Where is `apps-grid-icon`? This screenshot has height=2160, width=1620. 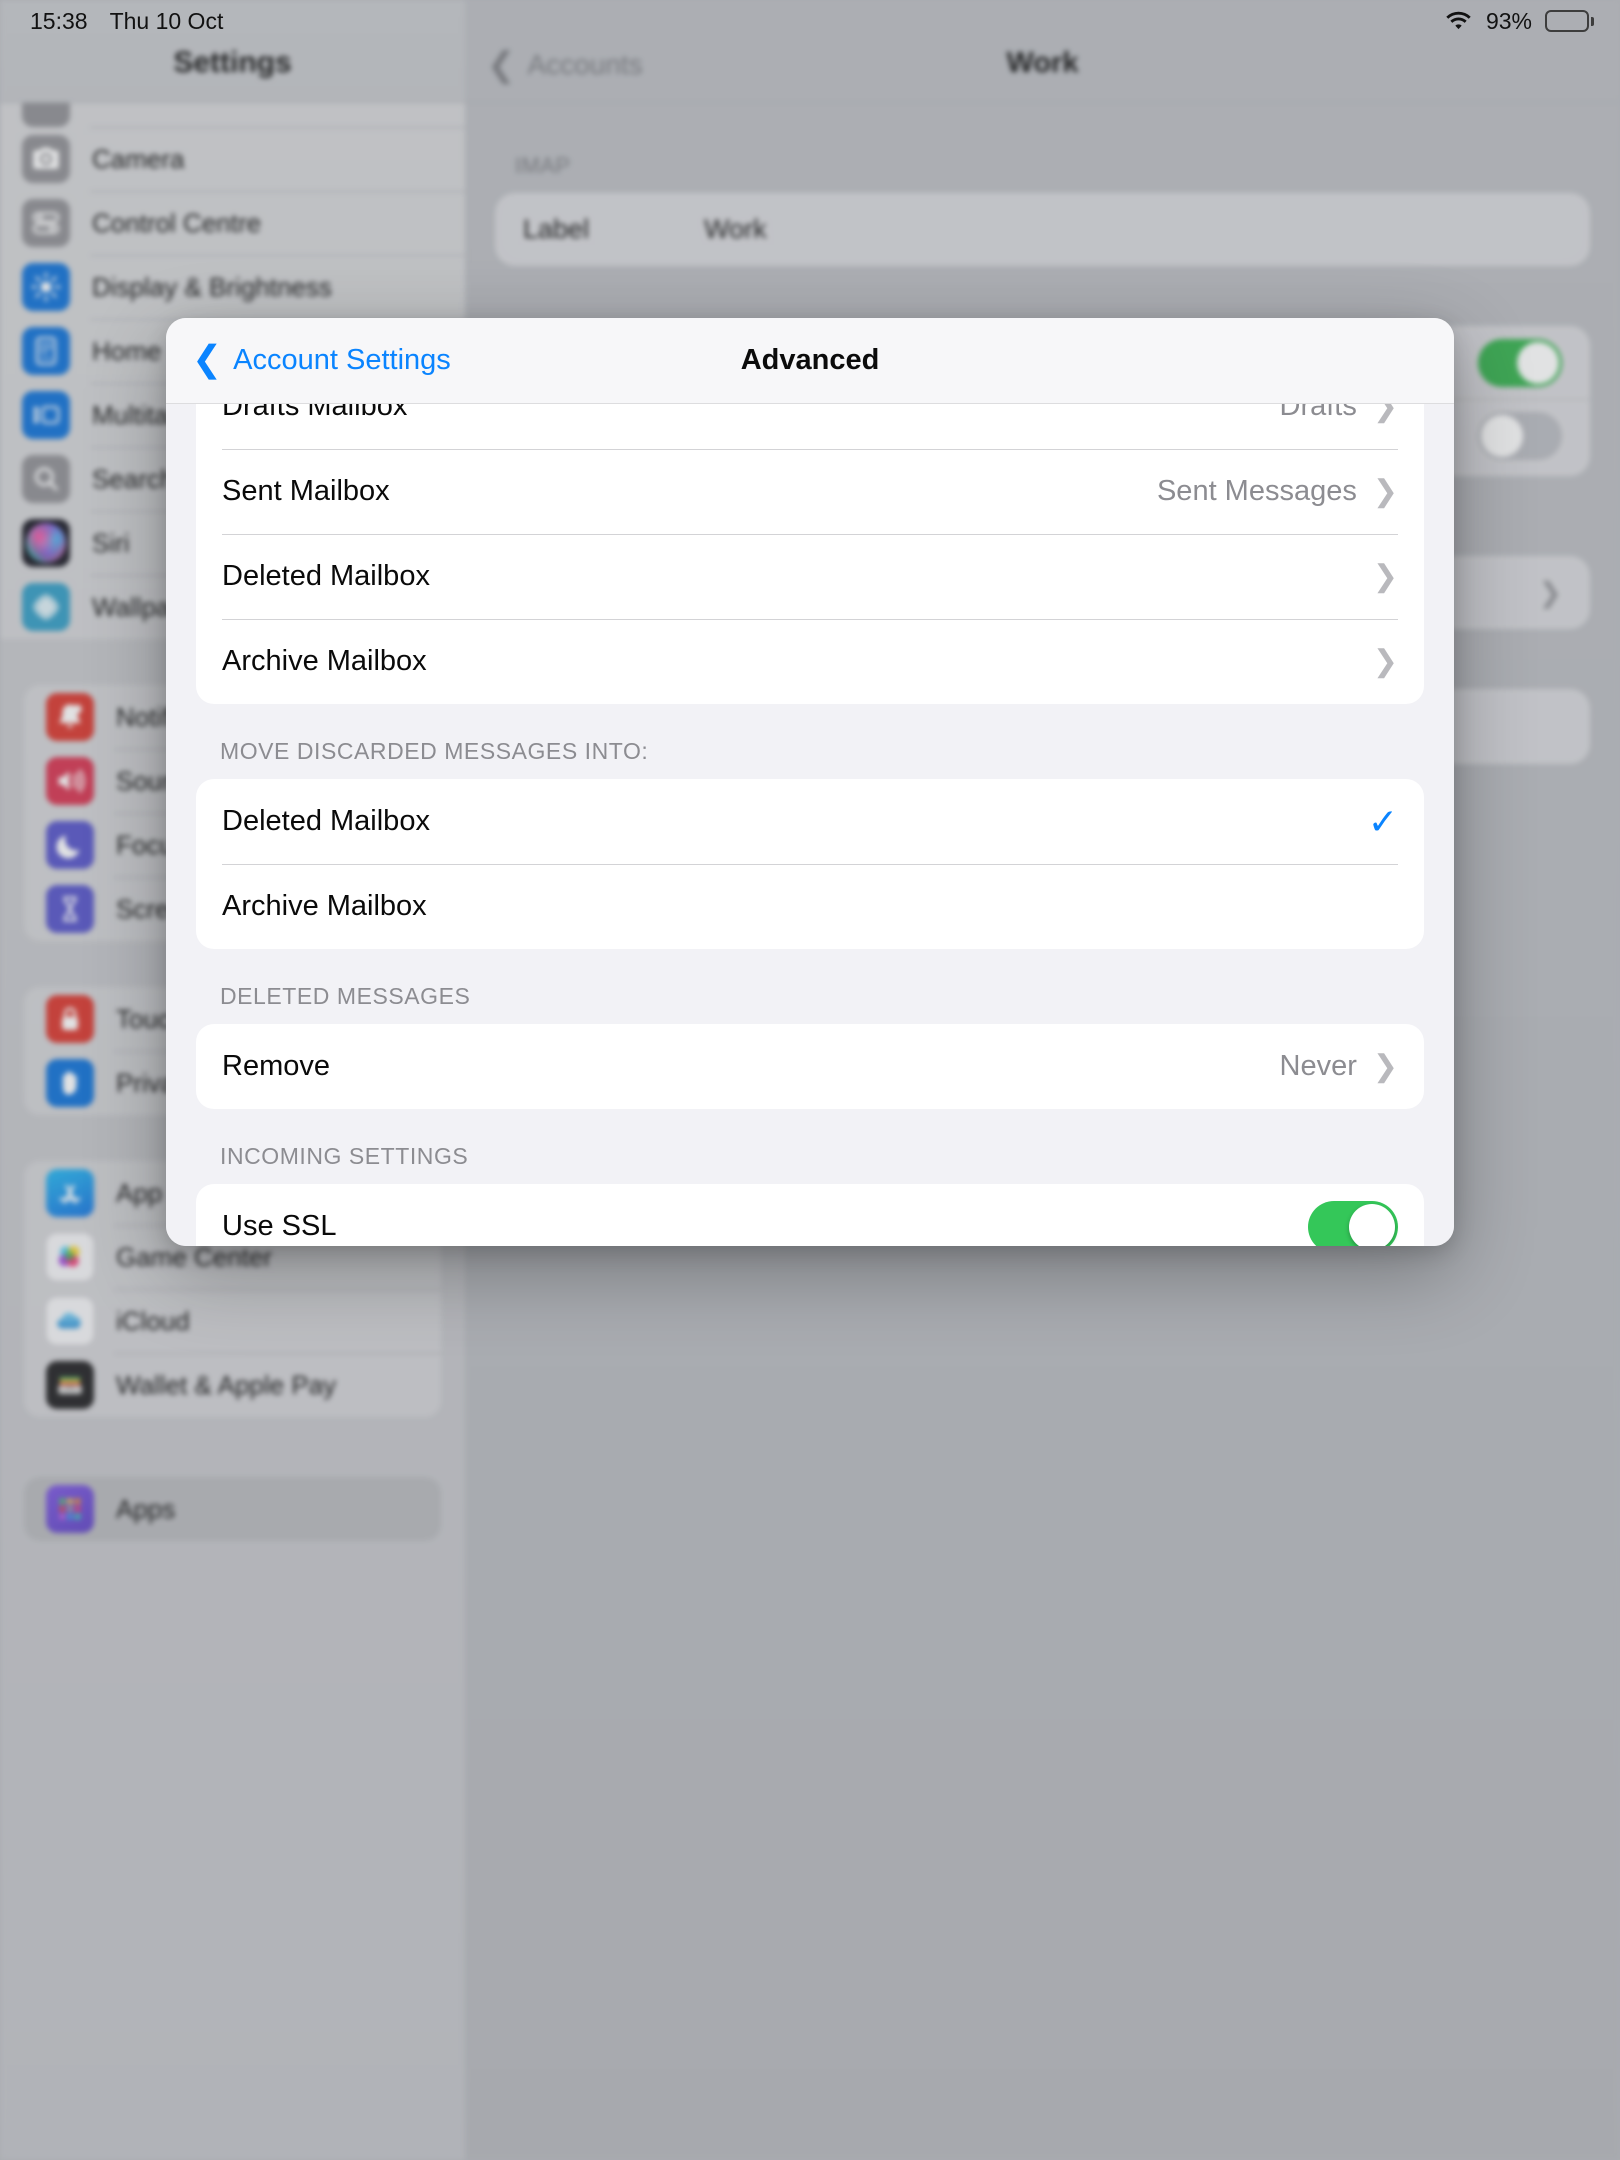
apps-grid-icon is located at coordinates (70, 1509).